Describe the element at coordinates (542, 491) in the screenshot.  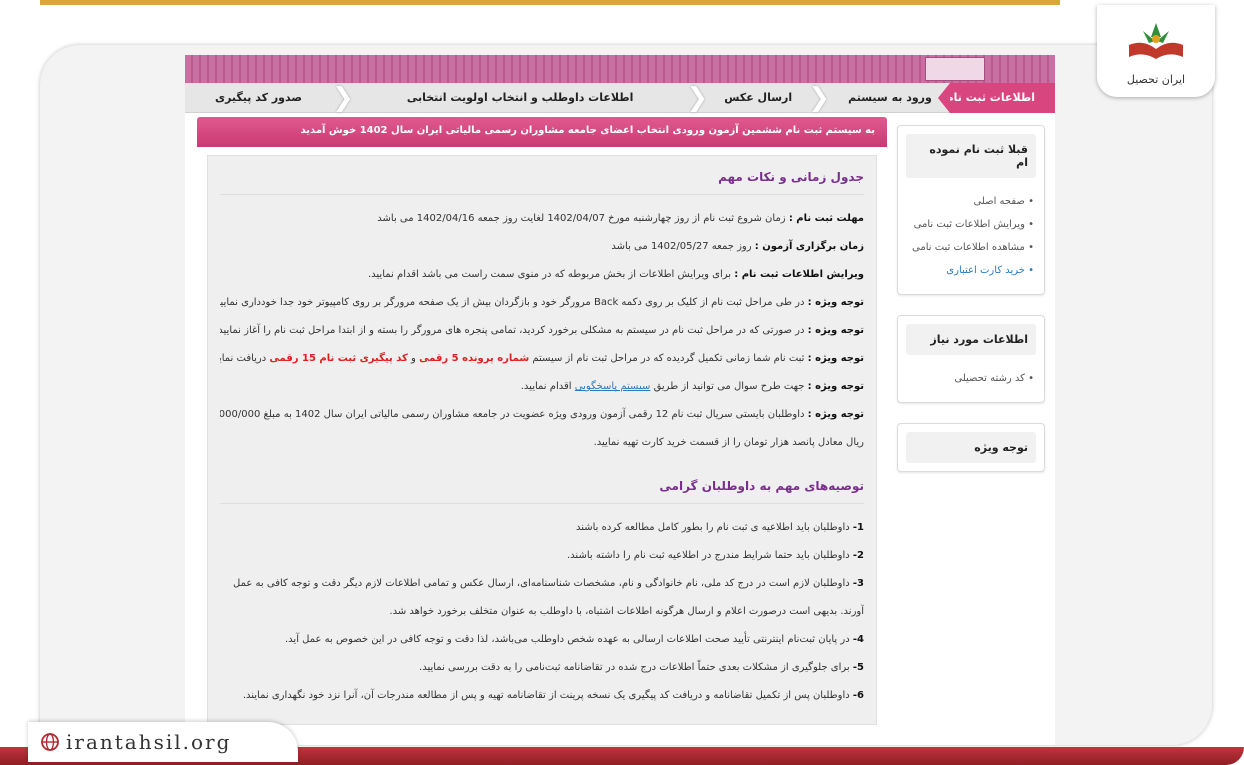
I see `section-title-recommendations: توصیه‌های مهم به داوطلبان گرامی` at that location.